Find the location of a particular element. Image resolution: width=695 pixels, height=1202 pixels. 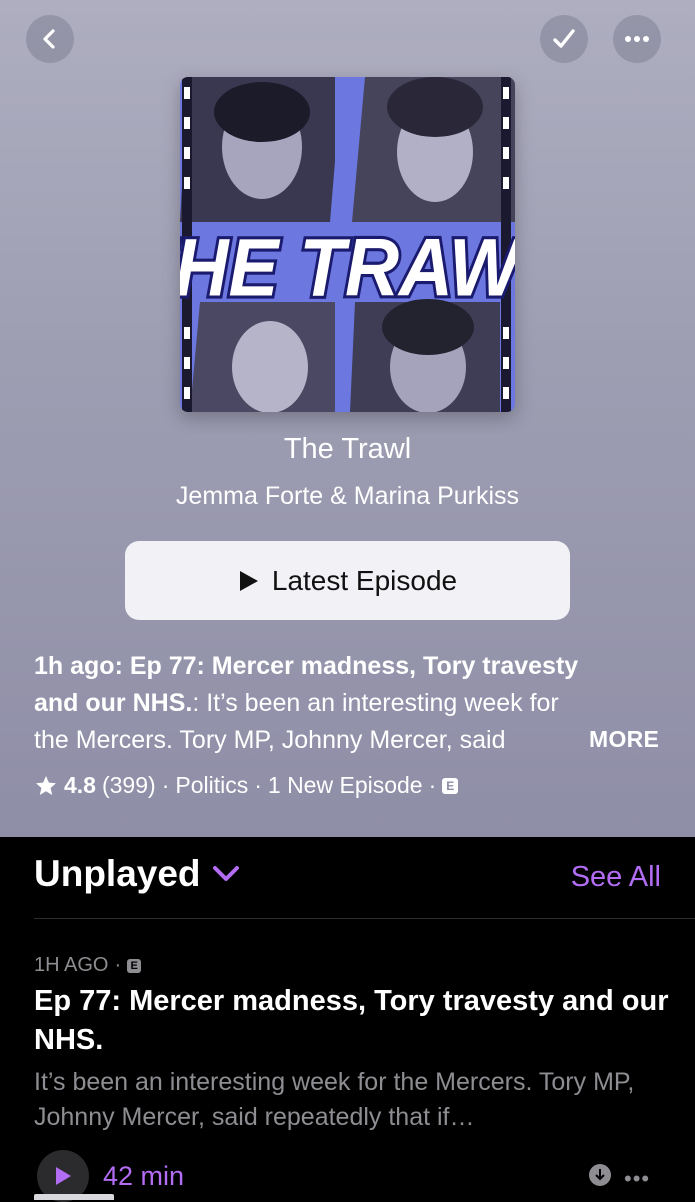

chevron-left-icon is located at coordinates (49, 39).